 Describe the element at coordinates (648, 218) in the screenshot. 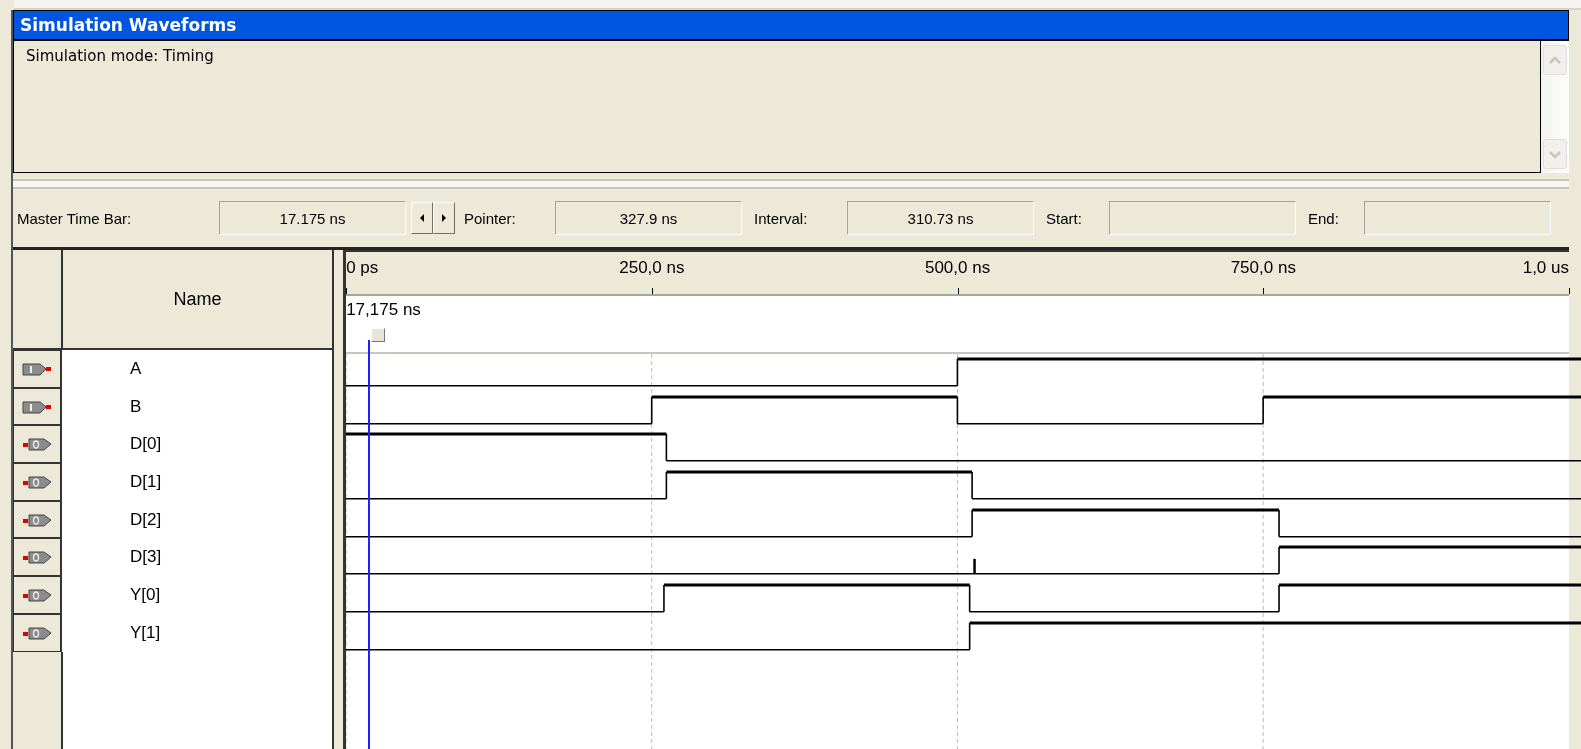

I see `time-field: 327.9 ns` at that location.